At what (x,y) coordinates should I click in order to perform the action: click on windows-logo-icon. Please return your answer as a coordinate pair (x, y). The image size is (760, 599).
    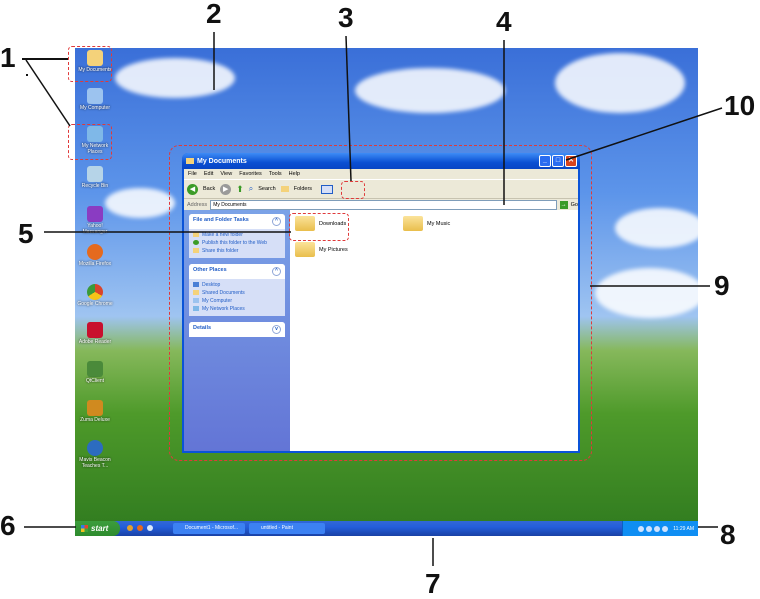
    Looking at the image, I should click on (84, 528).